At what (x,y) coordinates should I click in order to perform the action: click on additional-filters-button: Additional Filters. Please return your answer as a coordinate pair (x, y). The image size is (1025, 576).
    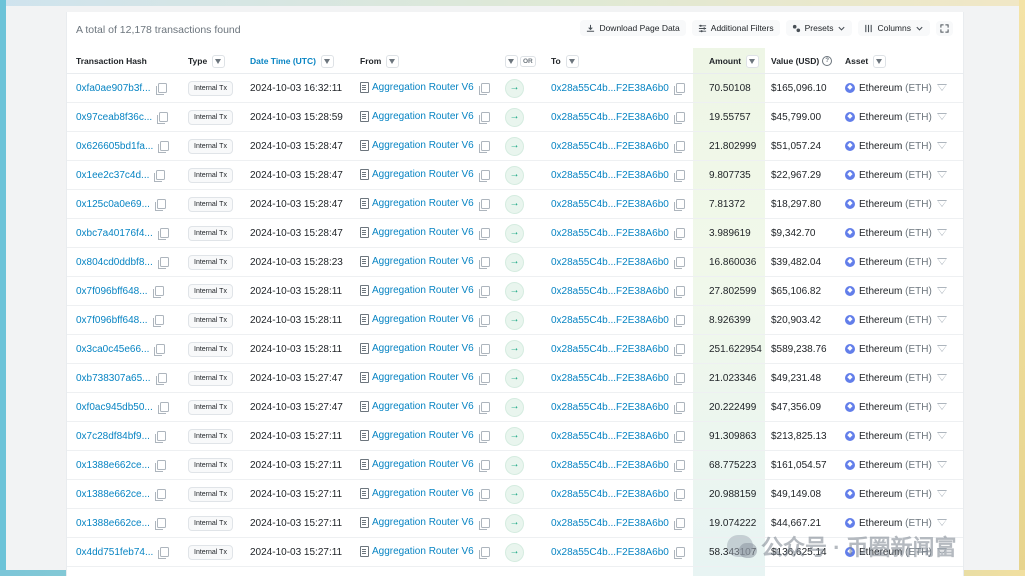
    Looking at the image, I should click on (735, 28).